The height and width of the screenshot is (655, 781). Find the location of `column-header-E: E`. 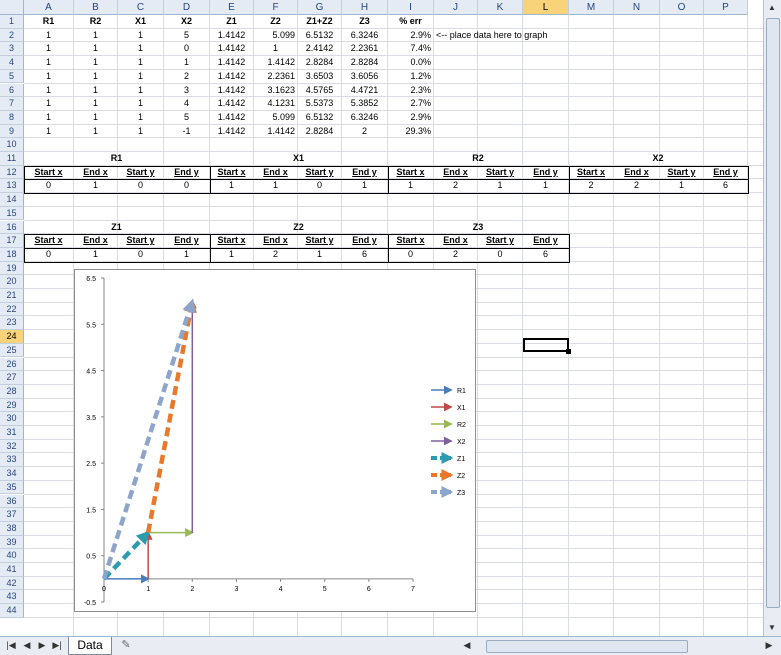

column-header-E: E is located at coordinates (232, 7).